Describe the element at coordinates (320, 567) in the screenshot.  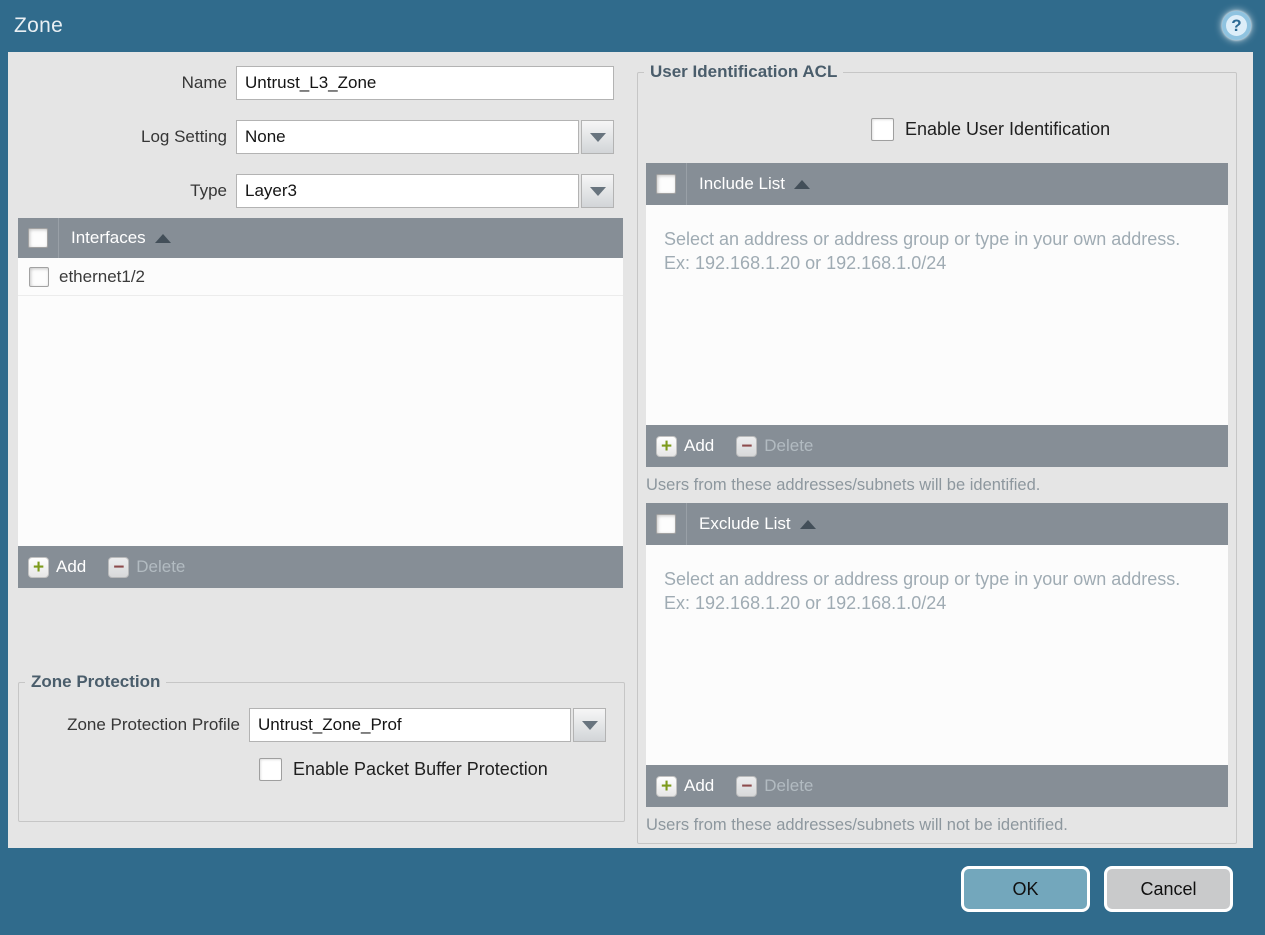
I see `interfaces-table-toolbar: + Add − Delete` at that location.